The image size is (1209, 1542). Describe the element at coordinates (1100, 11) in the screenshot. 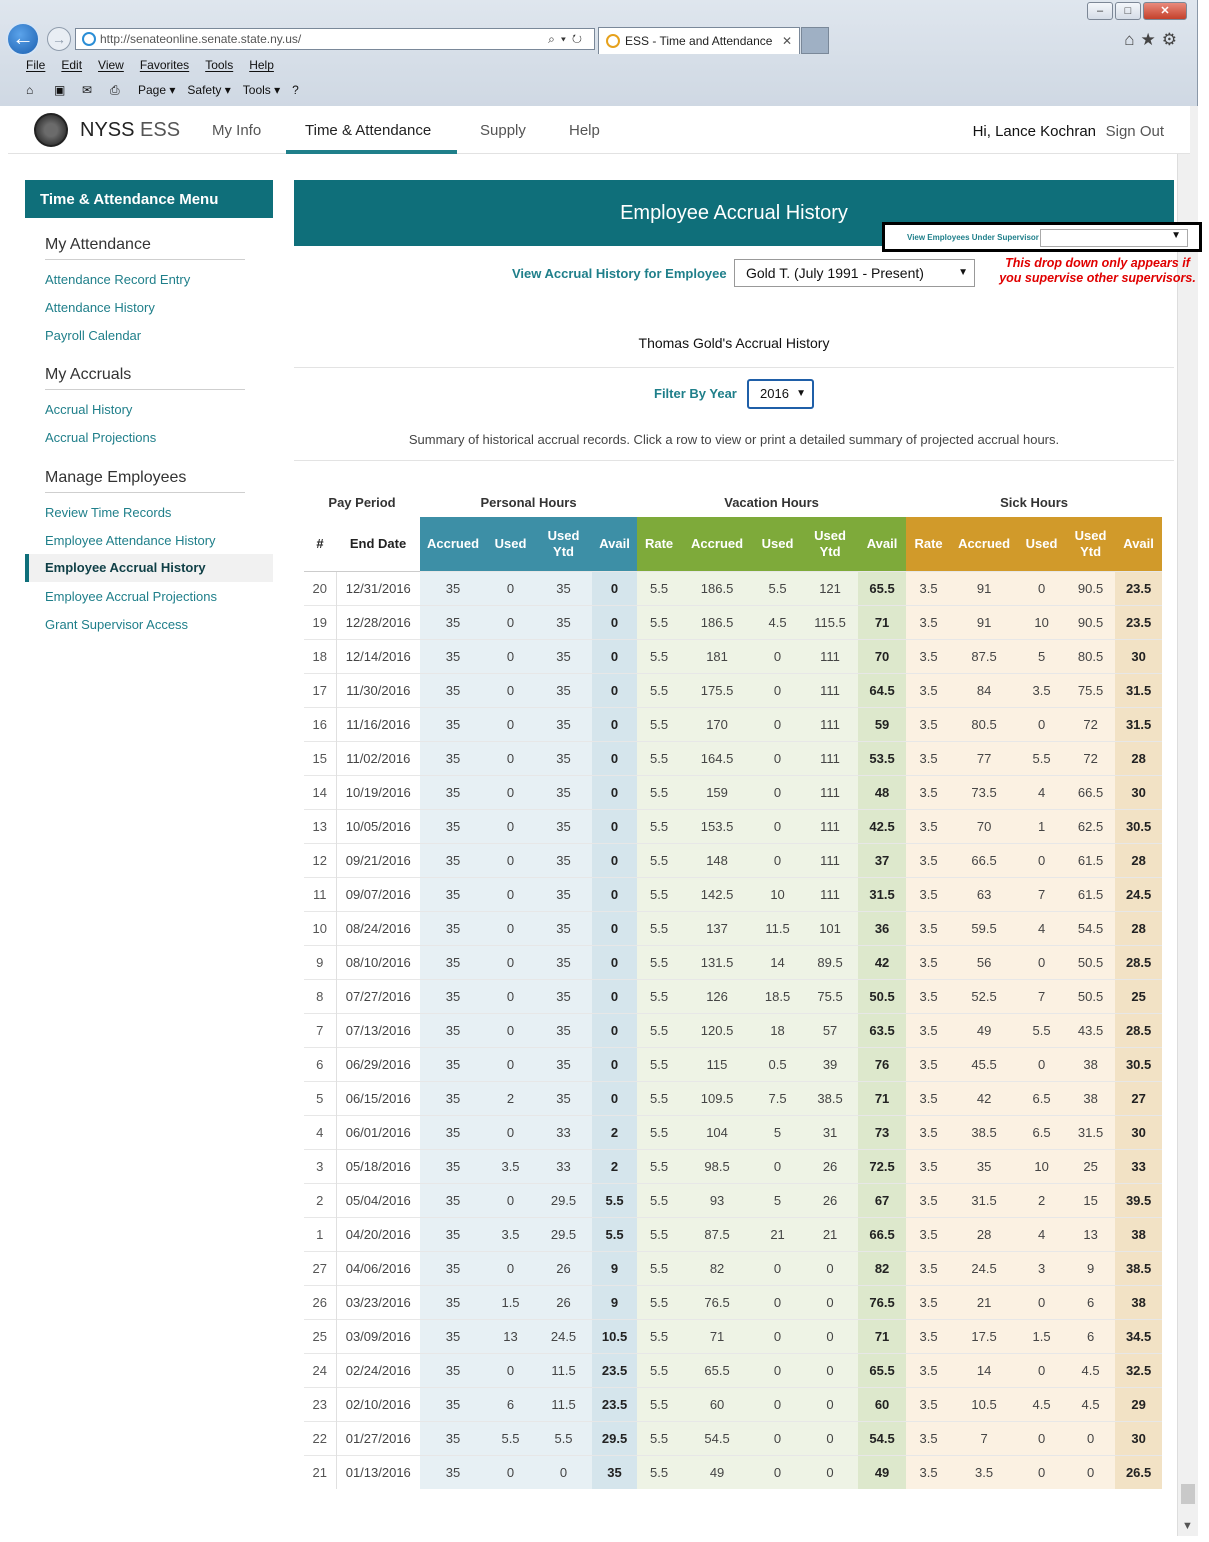

I see `minimize-icon: –` at that location.